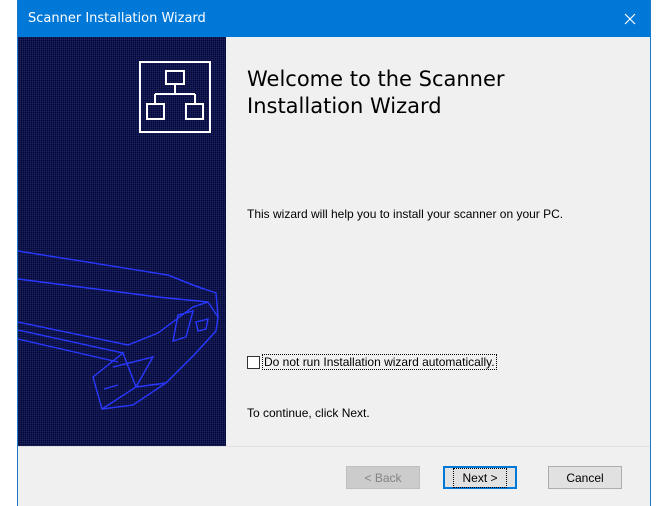 The image size is (659, 506). What do you see at coordinates (118, 330) in the screenshot?
I see `scanner-illustration` at bounding box center [118, 330].